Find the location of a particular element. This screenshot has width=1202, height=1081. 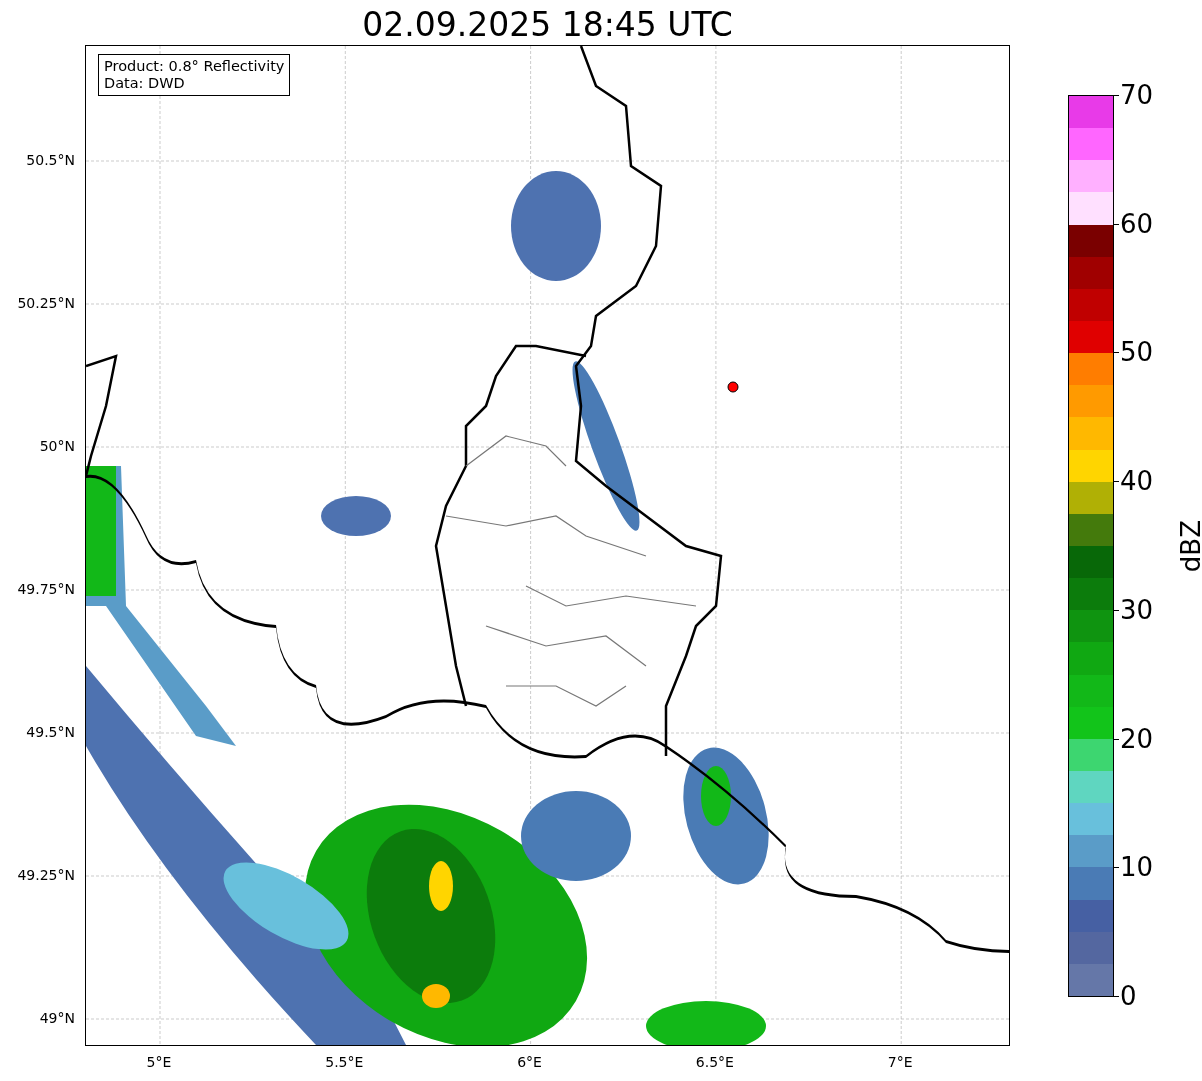

colorbar-tick-label: 60 is located at coordinates (1137, 223).